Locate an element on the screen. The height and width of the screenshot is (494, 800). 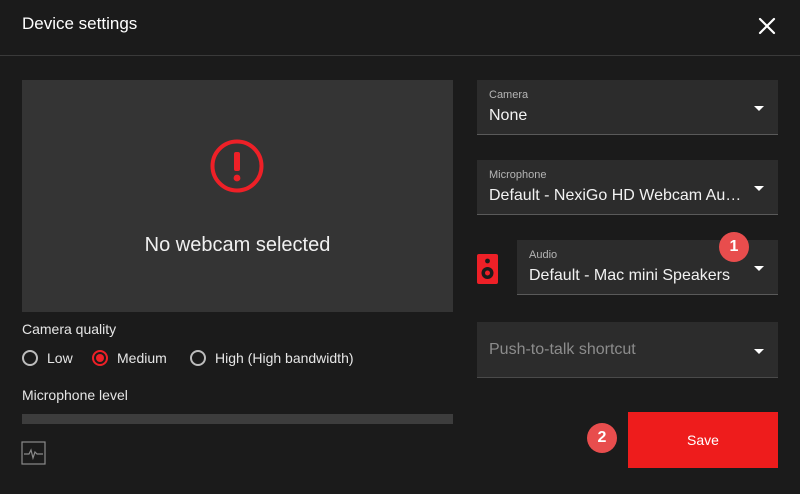
push-to-talk-select: Push-to-talk shortcut is located at coordinates (627, 350).